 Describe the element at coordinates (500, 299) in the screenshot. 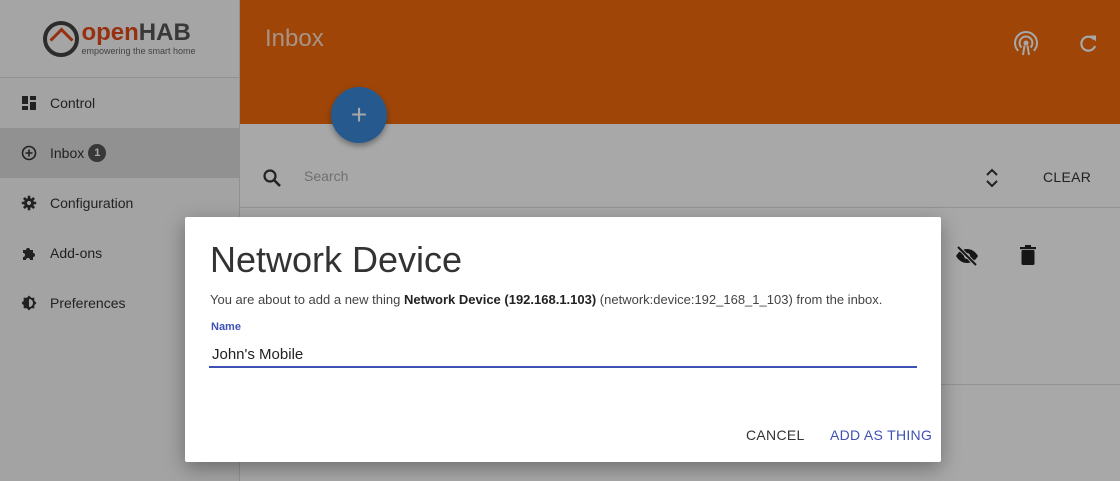

I see `dialog-message-thing: Network Device (192.168.1.103)` at that location.